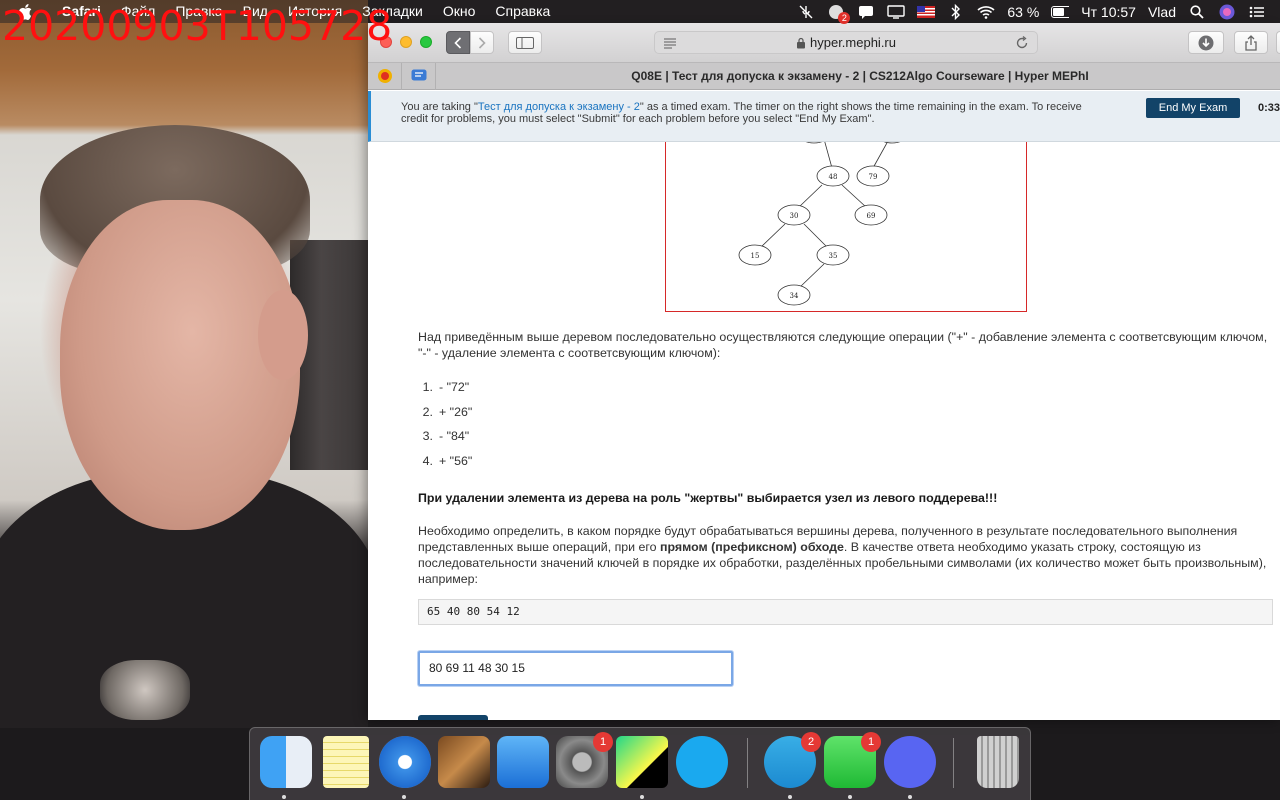 The height and width of the screenshot is (800, 1280). I want to click on battery-icon, so click(1060, 12).